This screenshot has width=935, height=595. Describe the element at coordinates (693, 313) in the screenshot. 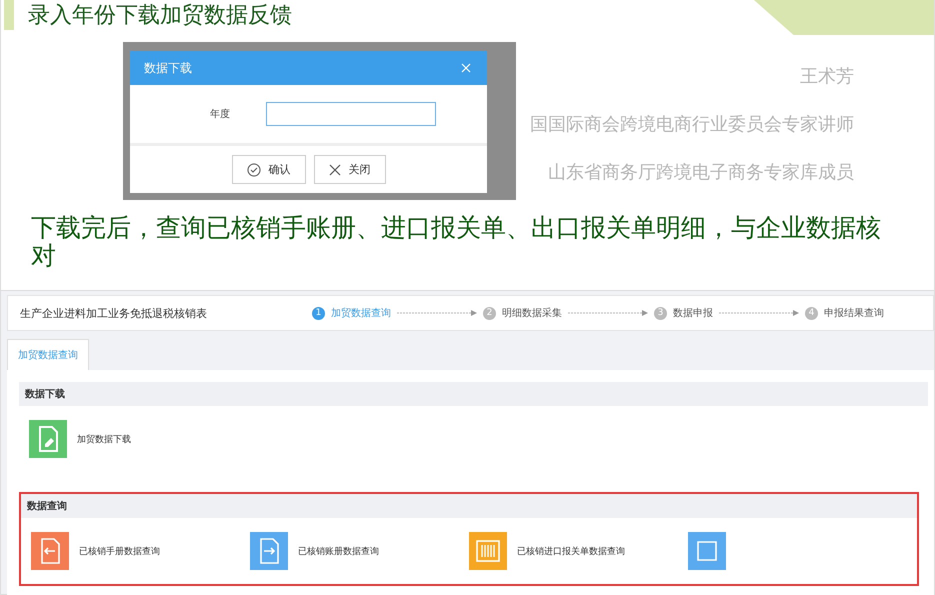

I see `step-label: 数据申报` at that location.